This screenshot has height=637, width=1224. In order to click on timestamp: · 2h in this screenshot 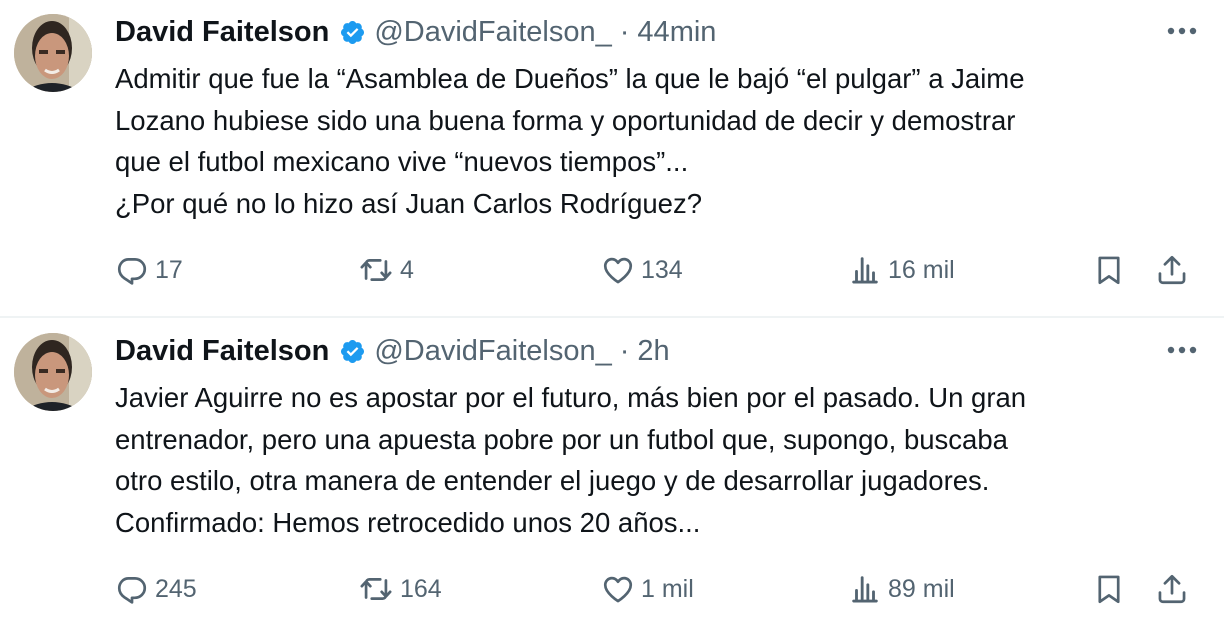, I will do `click(645, 351)`.